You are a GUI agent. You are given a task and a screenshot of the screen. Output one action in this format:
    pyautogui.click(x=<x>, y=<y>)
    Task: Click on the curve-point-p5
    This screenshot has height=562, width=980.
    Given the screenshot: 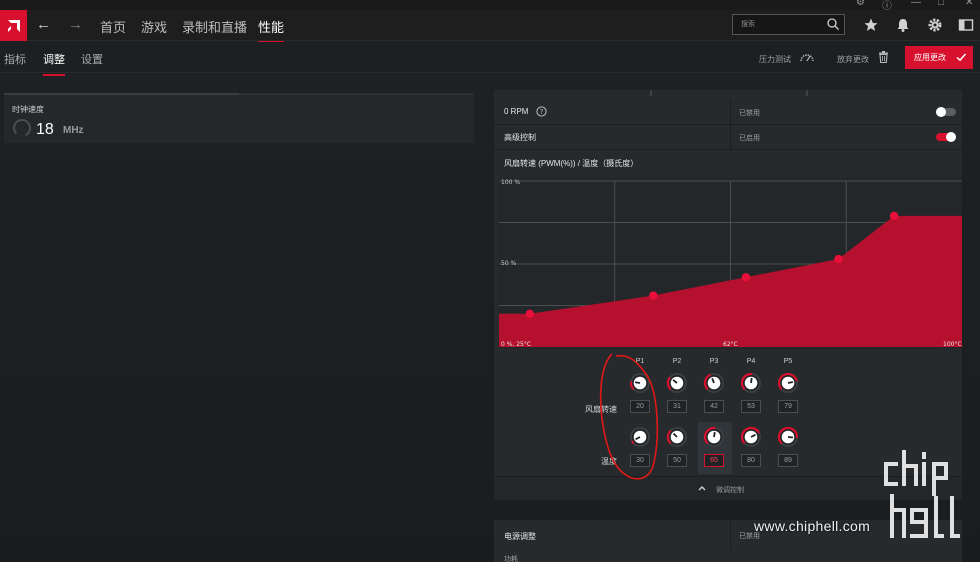 What is the action you would take?
    pyautogui.click(x=894, y=216)
    